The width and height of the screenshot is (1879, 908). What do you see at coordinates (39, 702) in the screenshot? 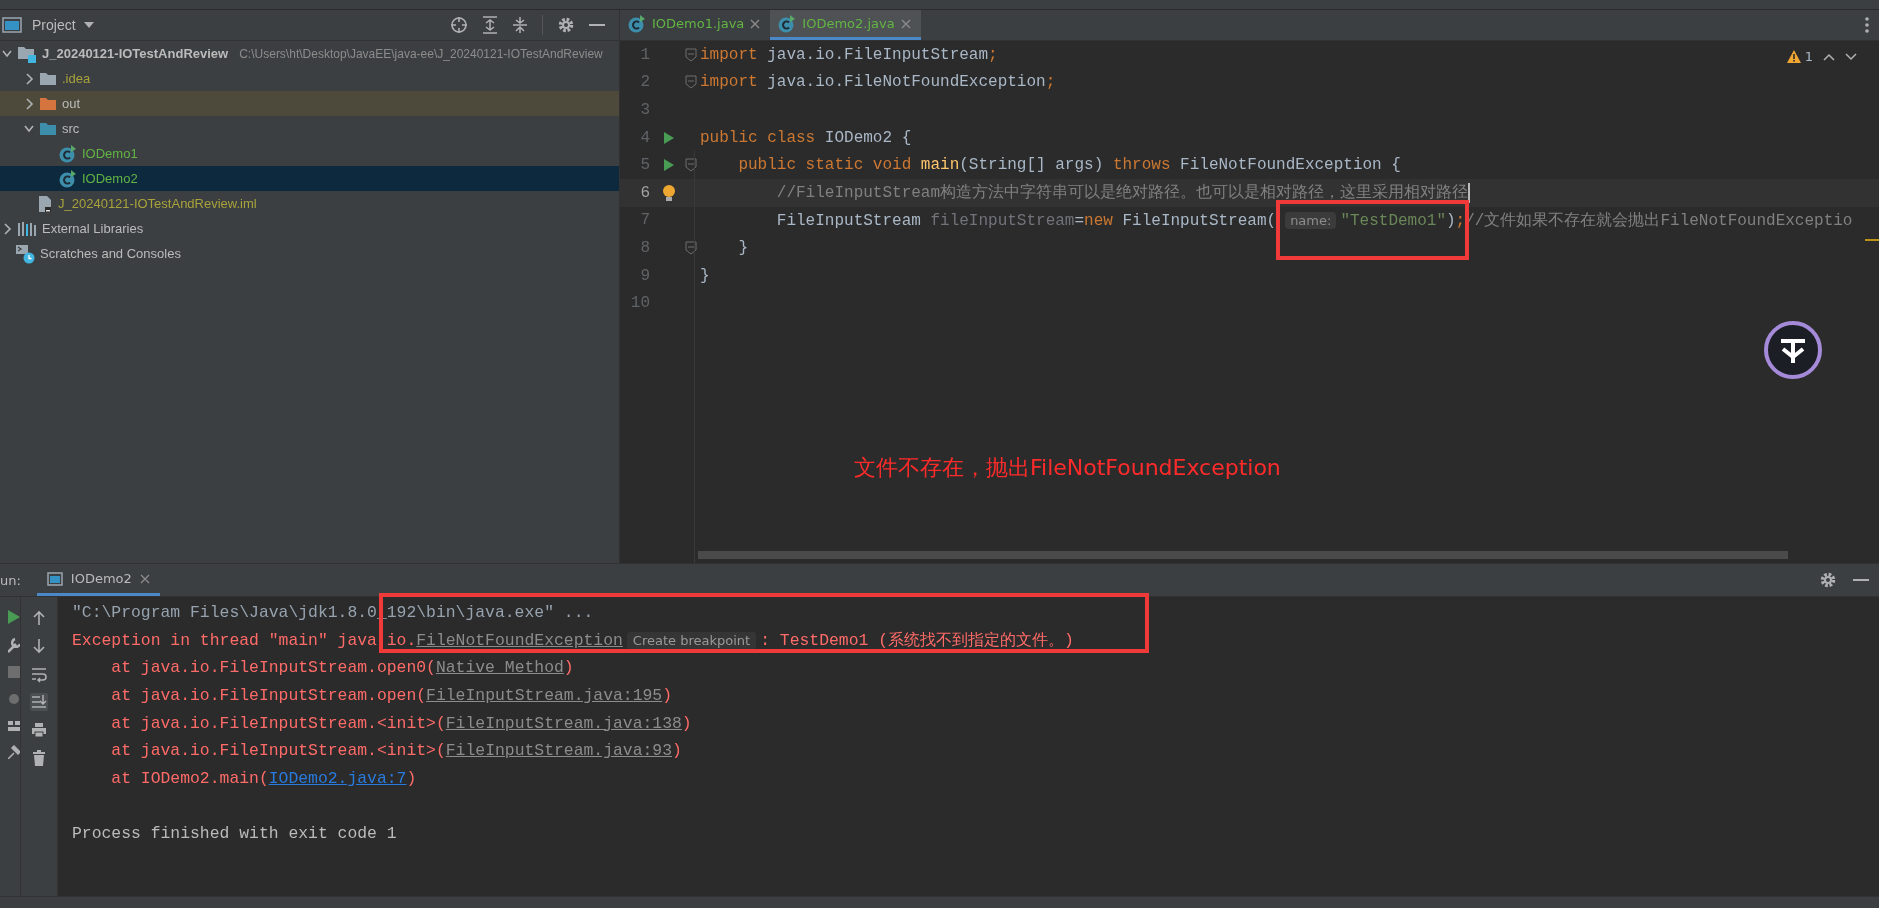
I see `scroll-to-end-icon` at bounding box center [39, 702].